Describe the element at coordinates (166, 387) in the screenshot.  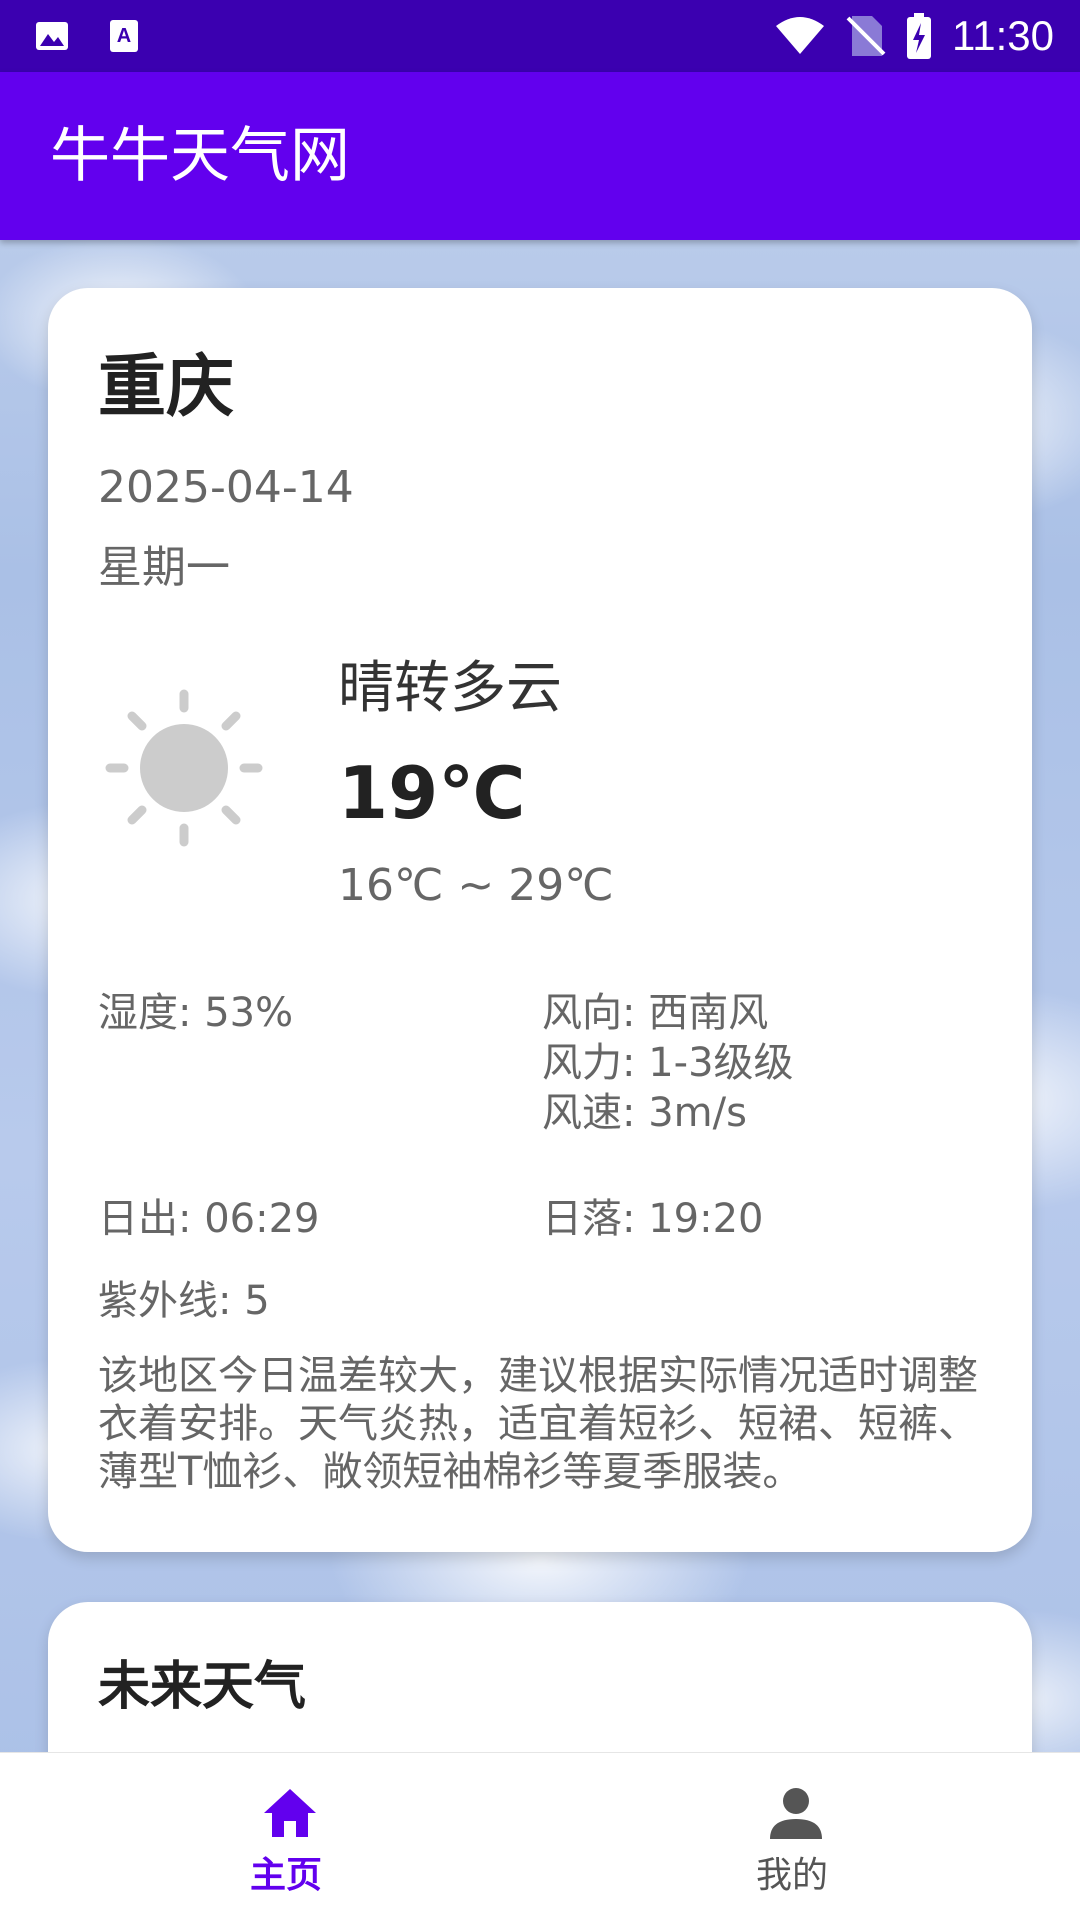
I see `city-name: 重庆` at that location.